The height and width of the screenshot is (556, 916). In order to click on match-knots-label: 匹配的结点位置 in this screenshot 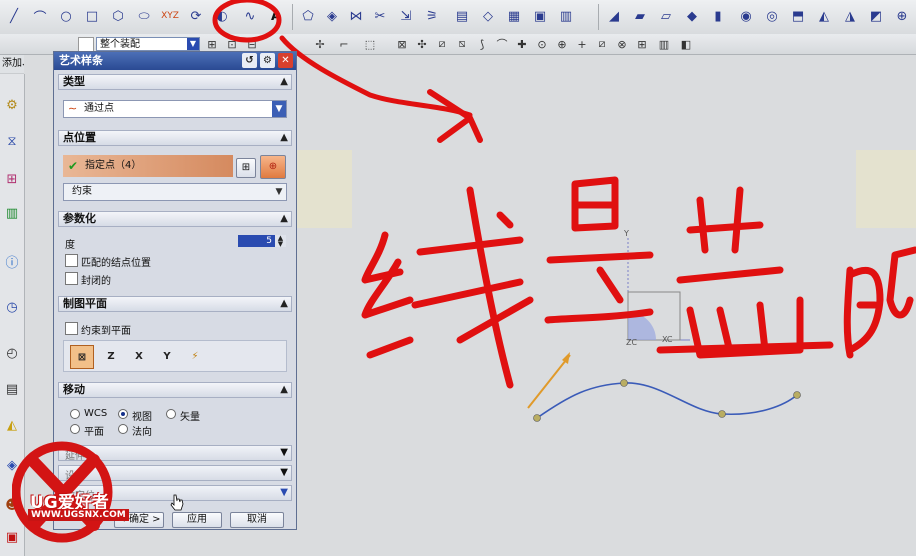, I will do `click(116, 263)`.